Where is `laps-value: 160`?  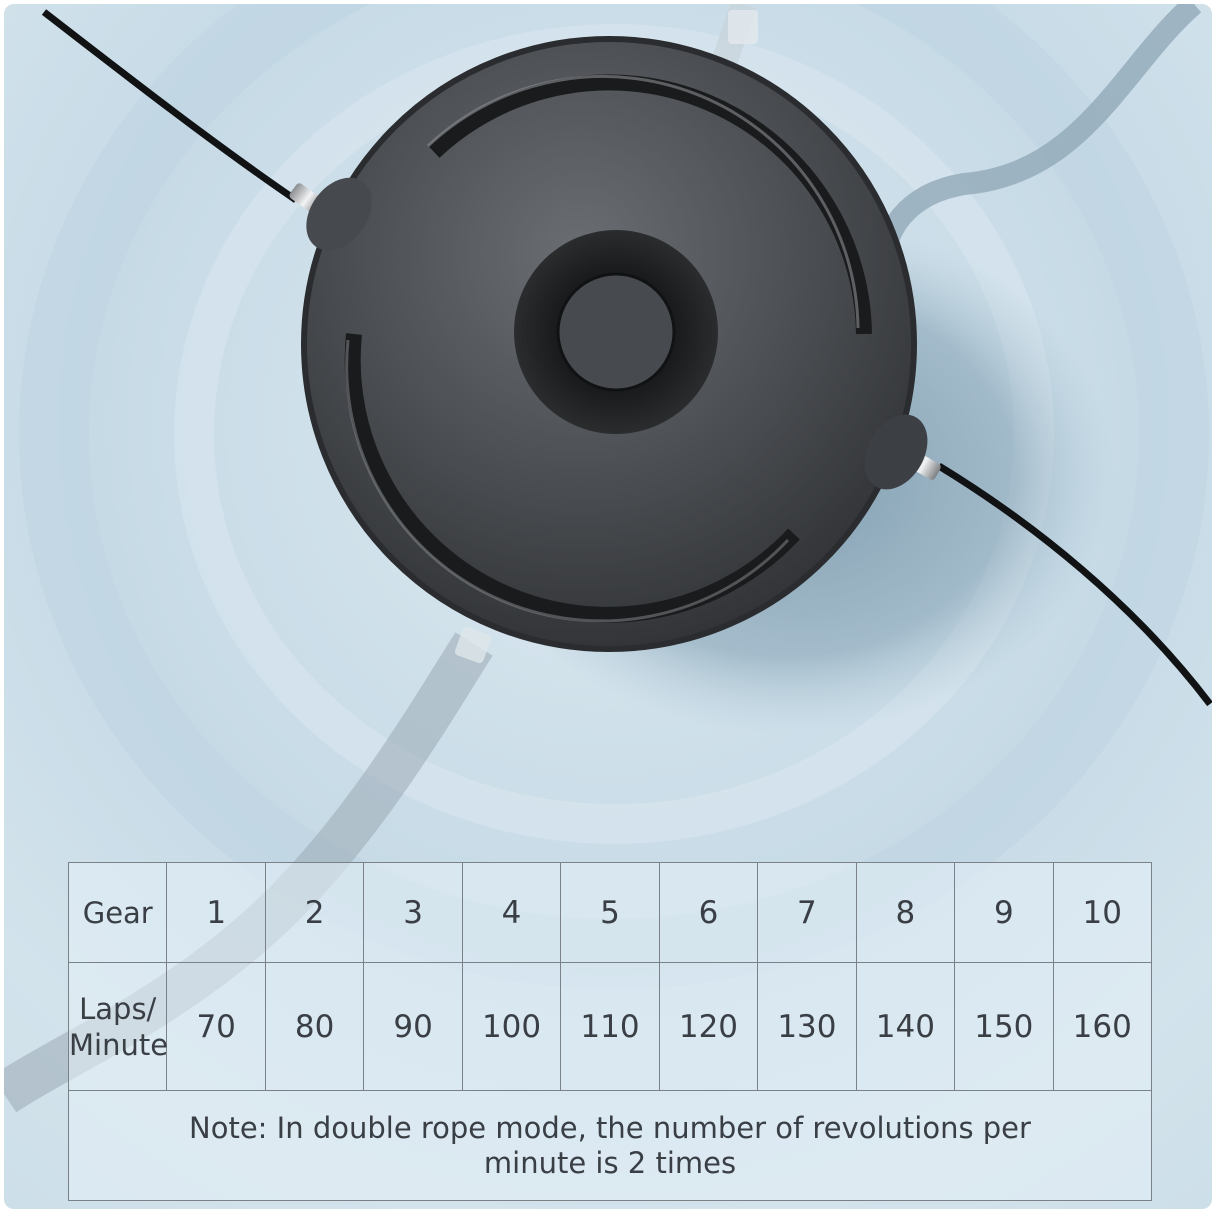
laps-value: 160 is located at coordinates (1102, 1026).